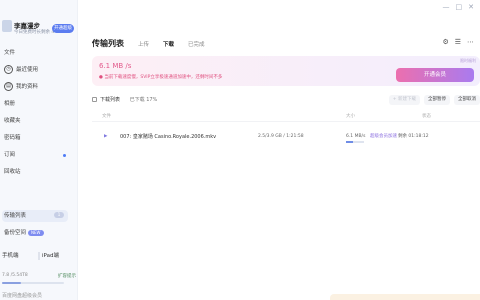  Describe the element at coordinates (105, 137) in the screenshot. I see `play-icon: ▶` at that location.